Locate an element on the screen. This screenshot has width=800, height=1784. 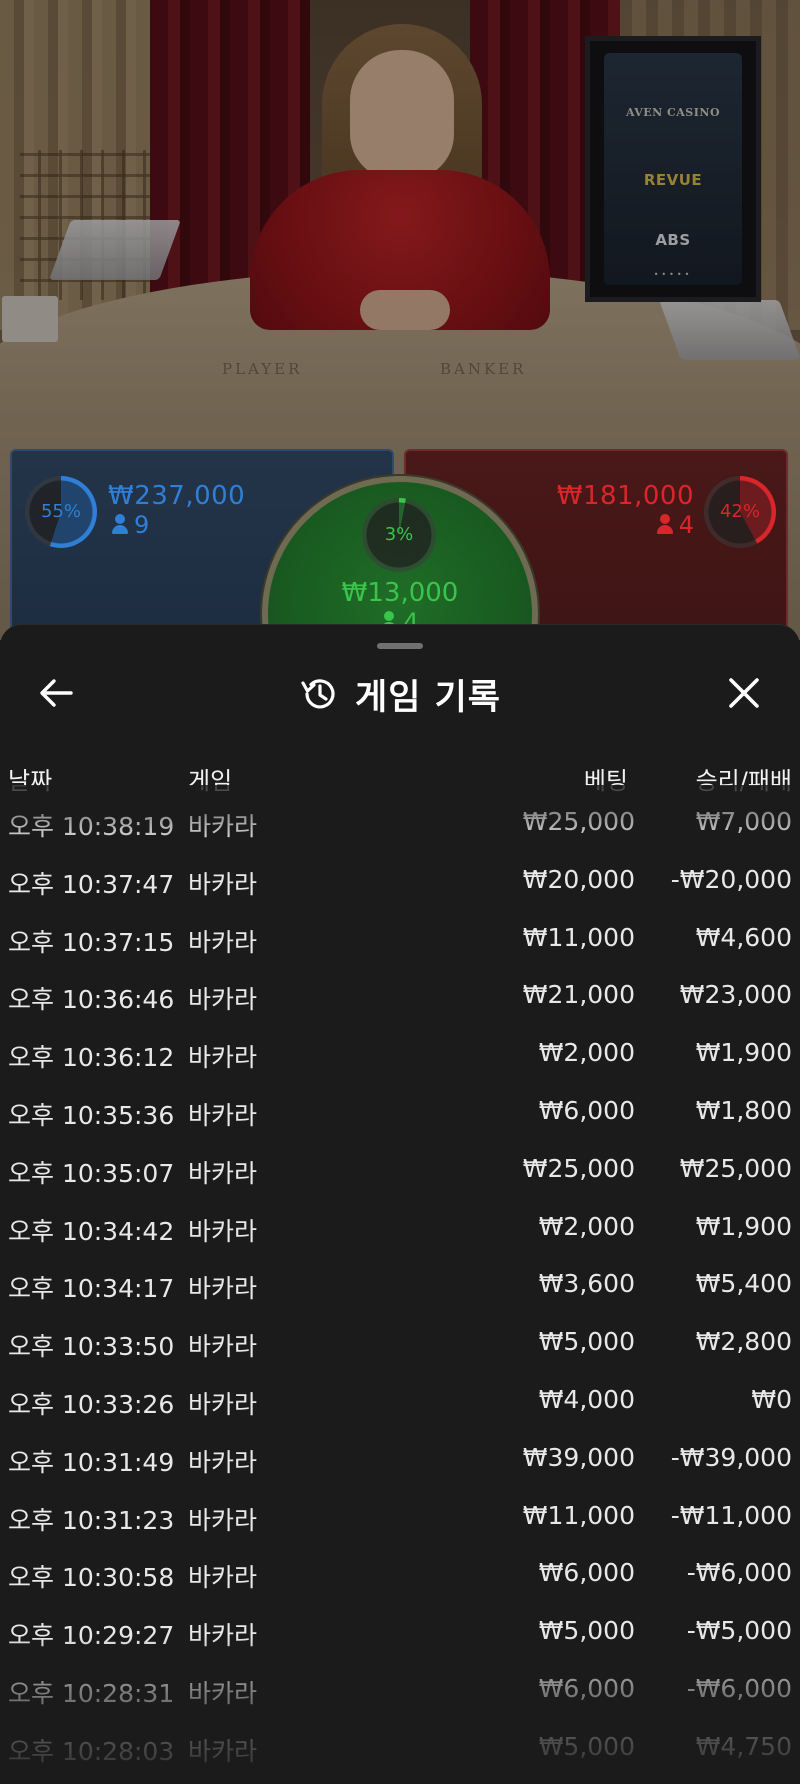
history-row: 오후 10:35:07 바카라 ₩25,000 ₩25,000 is located at coordinates (400, 1171).